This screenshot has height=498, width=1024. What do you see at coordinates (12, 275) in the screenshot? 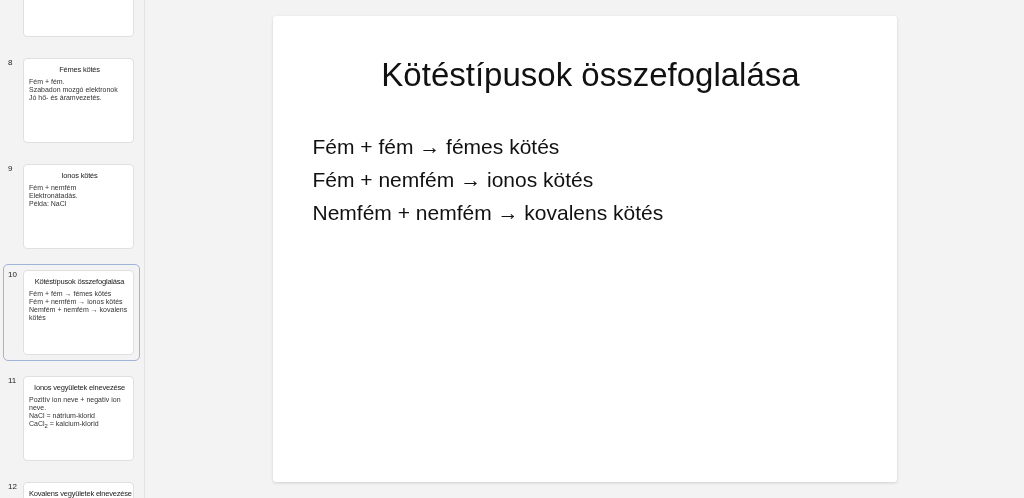
I see `slide-number: 10` at bounding box center [12, 275].